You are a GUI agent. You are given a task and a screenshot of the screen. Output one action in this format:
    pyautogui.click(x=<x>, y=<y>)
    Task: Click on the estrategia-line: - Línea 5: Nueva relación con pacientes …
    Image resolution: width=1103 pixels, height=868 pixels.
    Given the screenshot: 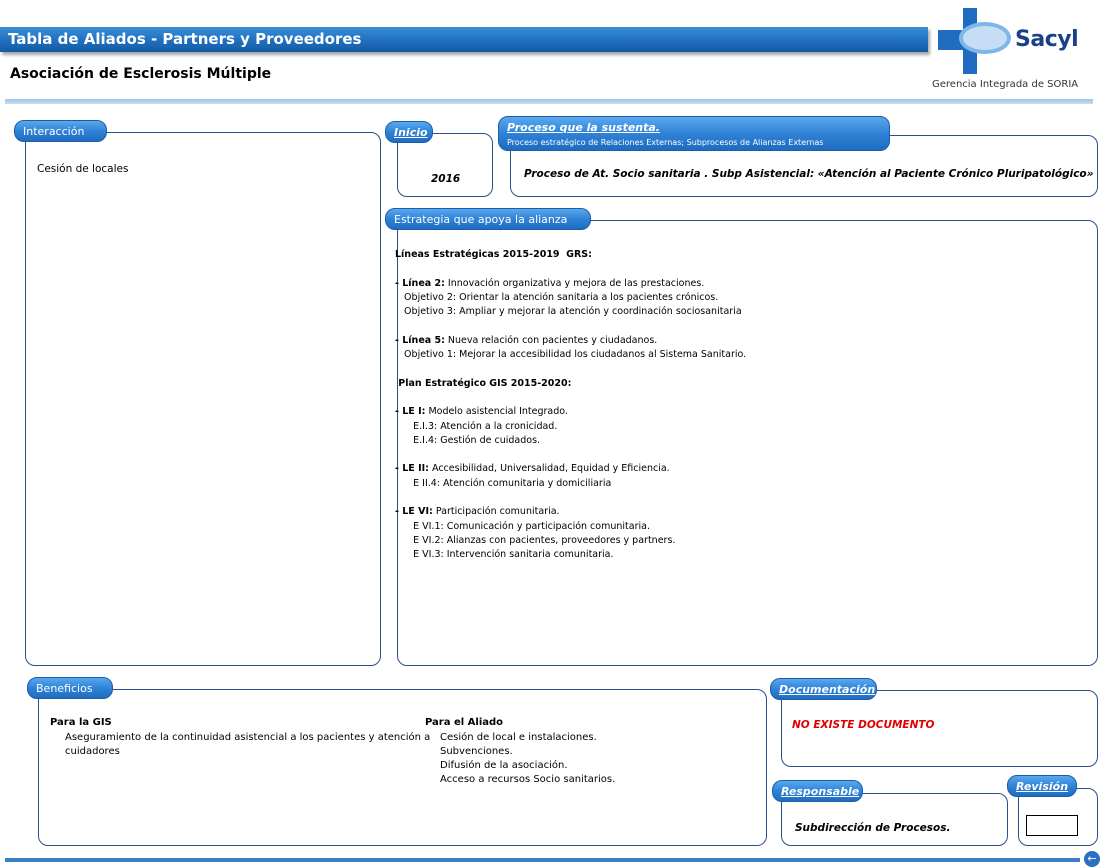 What is the action you would take?
    pyautogui.click(x=735, y=341)
    